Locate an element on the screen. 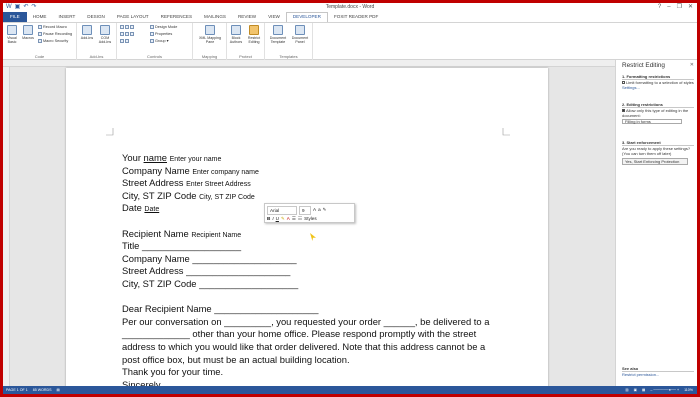 The image size is (700, 397). zoom-level: 110% is located at coordinates (688, 390).